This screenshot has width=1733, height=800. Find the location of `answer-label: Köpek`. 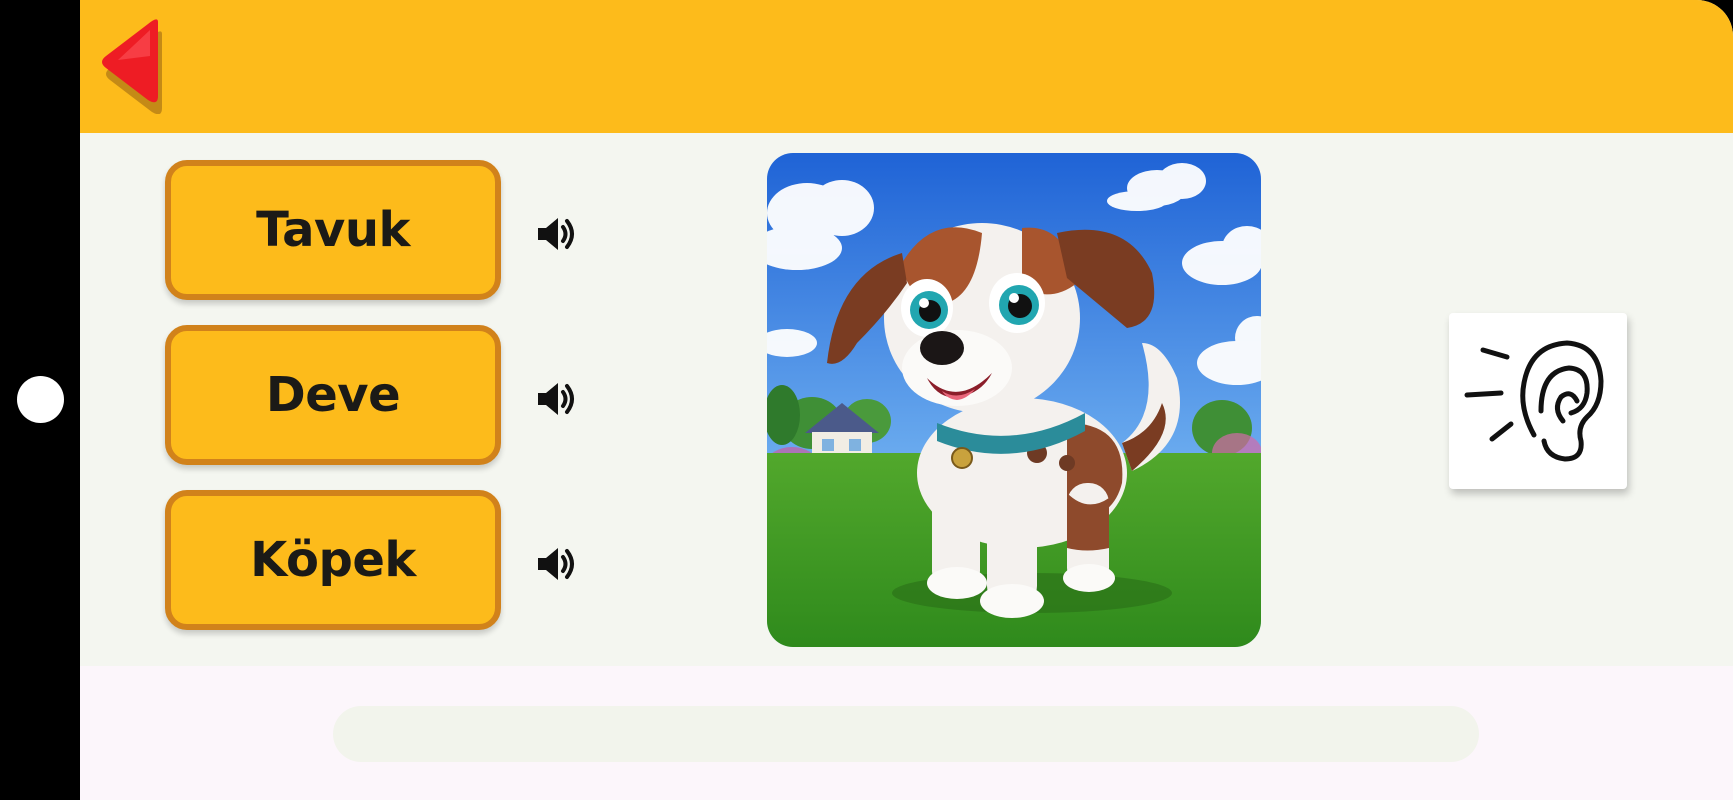

answer-label: Köpek is located at coordinates (333, 560).